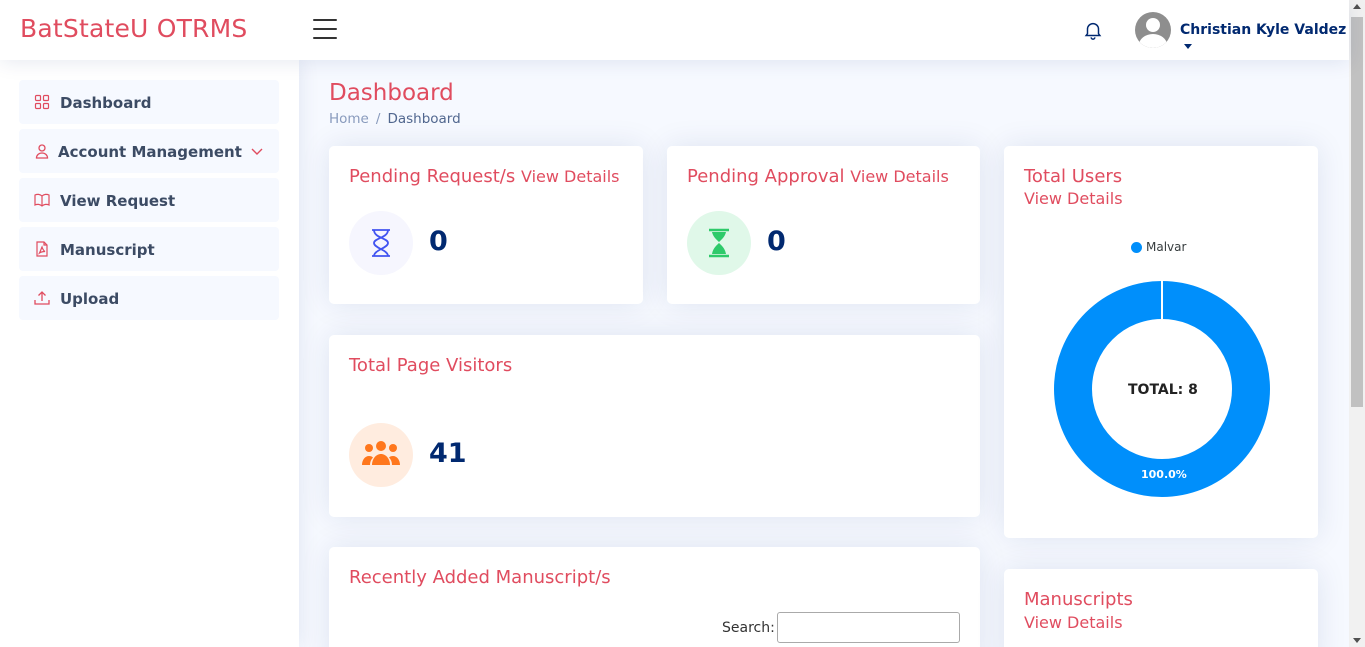 The height and width of the screenshot is (647, 1365). What do you see at coordinates (325, 30) in the screenshot?
I see `menu-toggle-icon` at bounding box center [325, 30].